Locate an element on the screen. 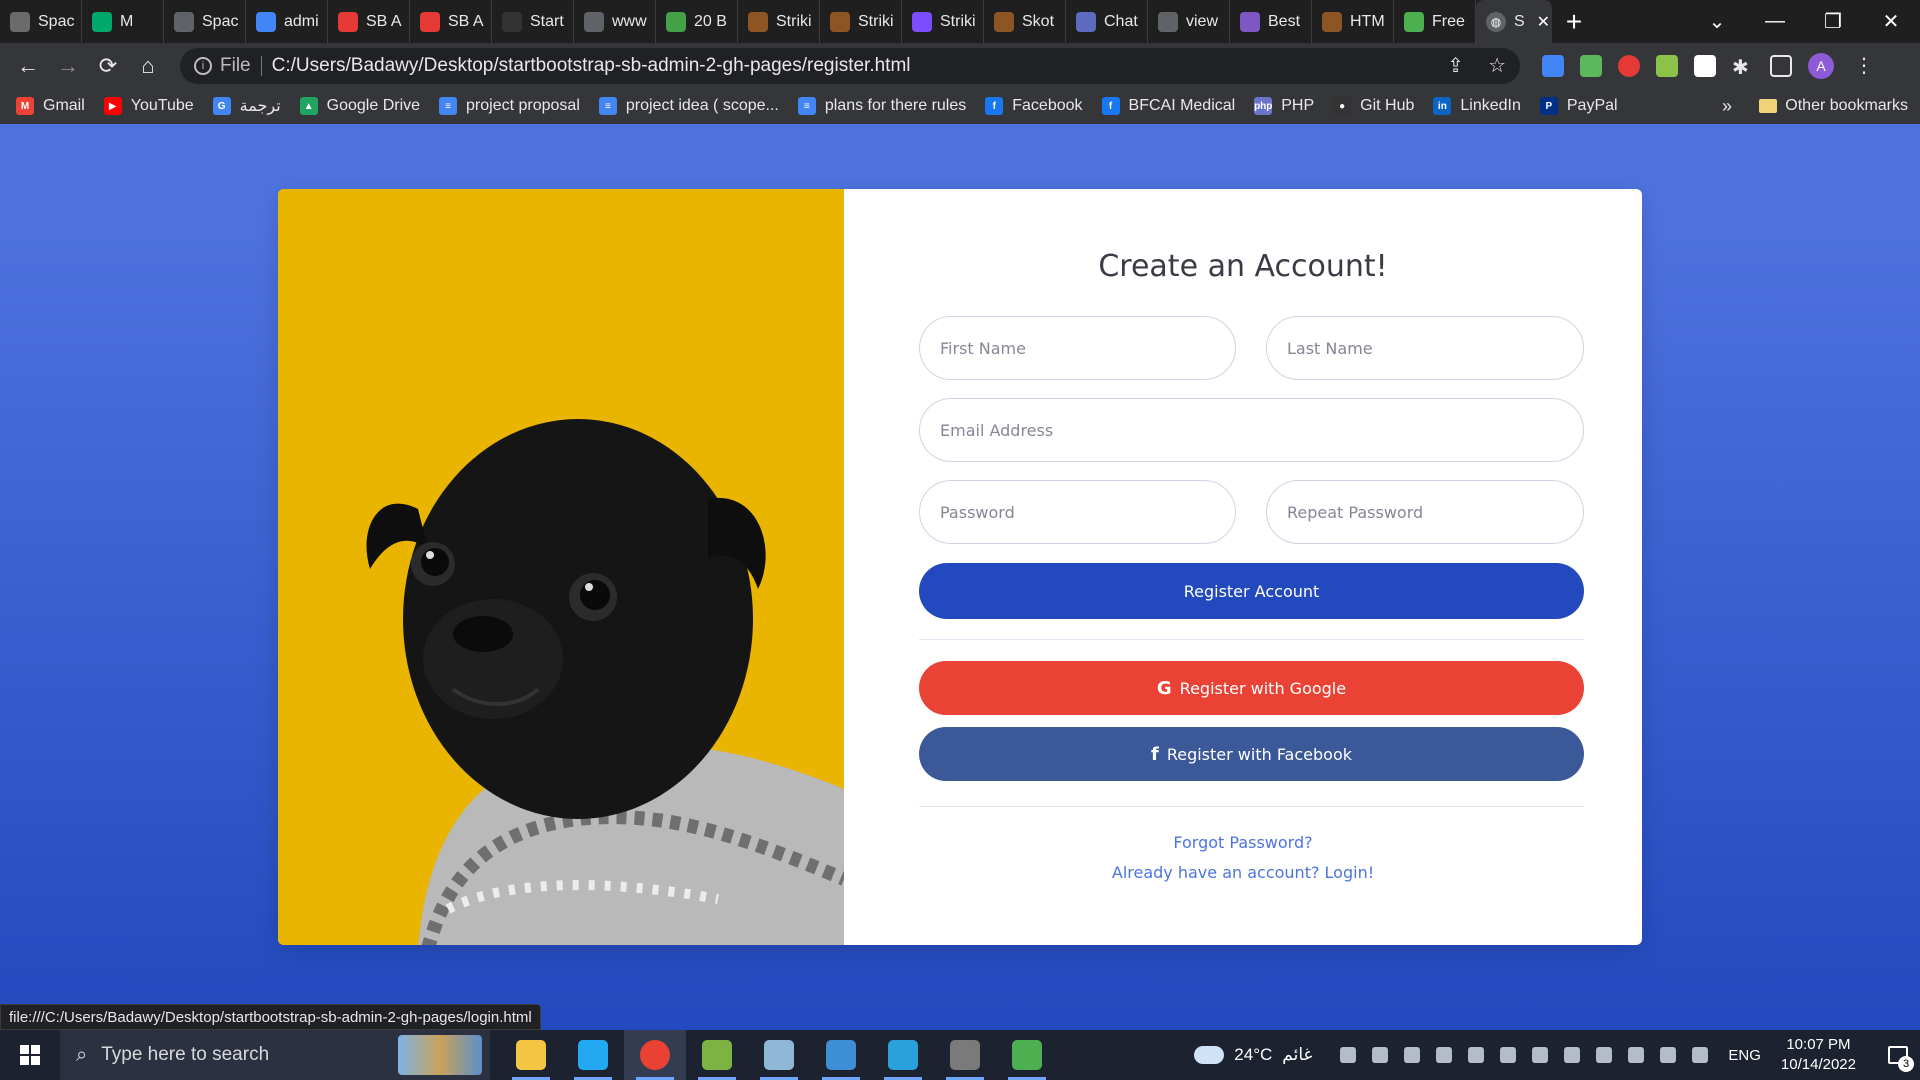  taskbar-app-photos-app is located at coordinates (841, 1055).